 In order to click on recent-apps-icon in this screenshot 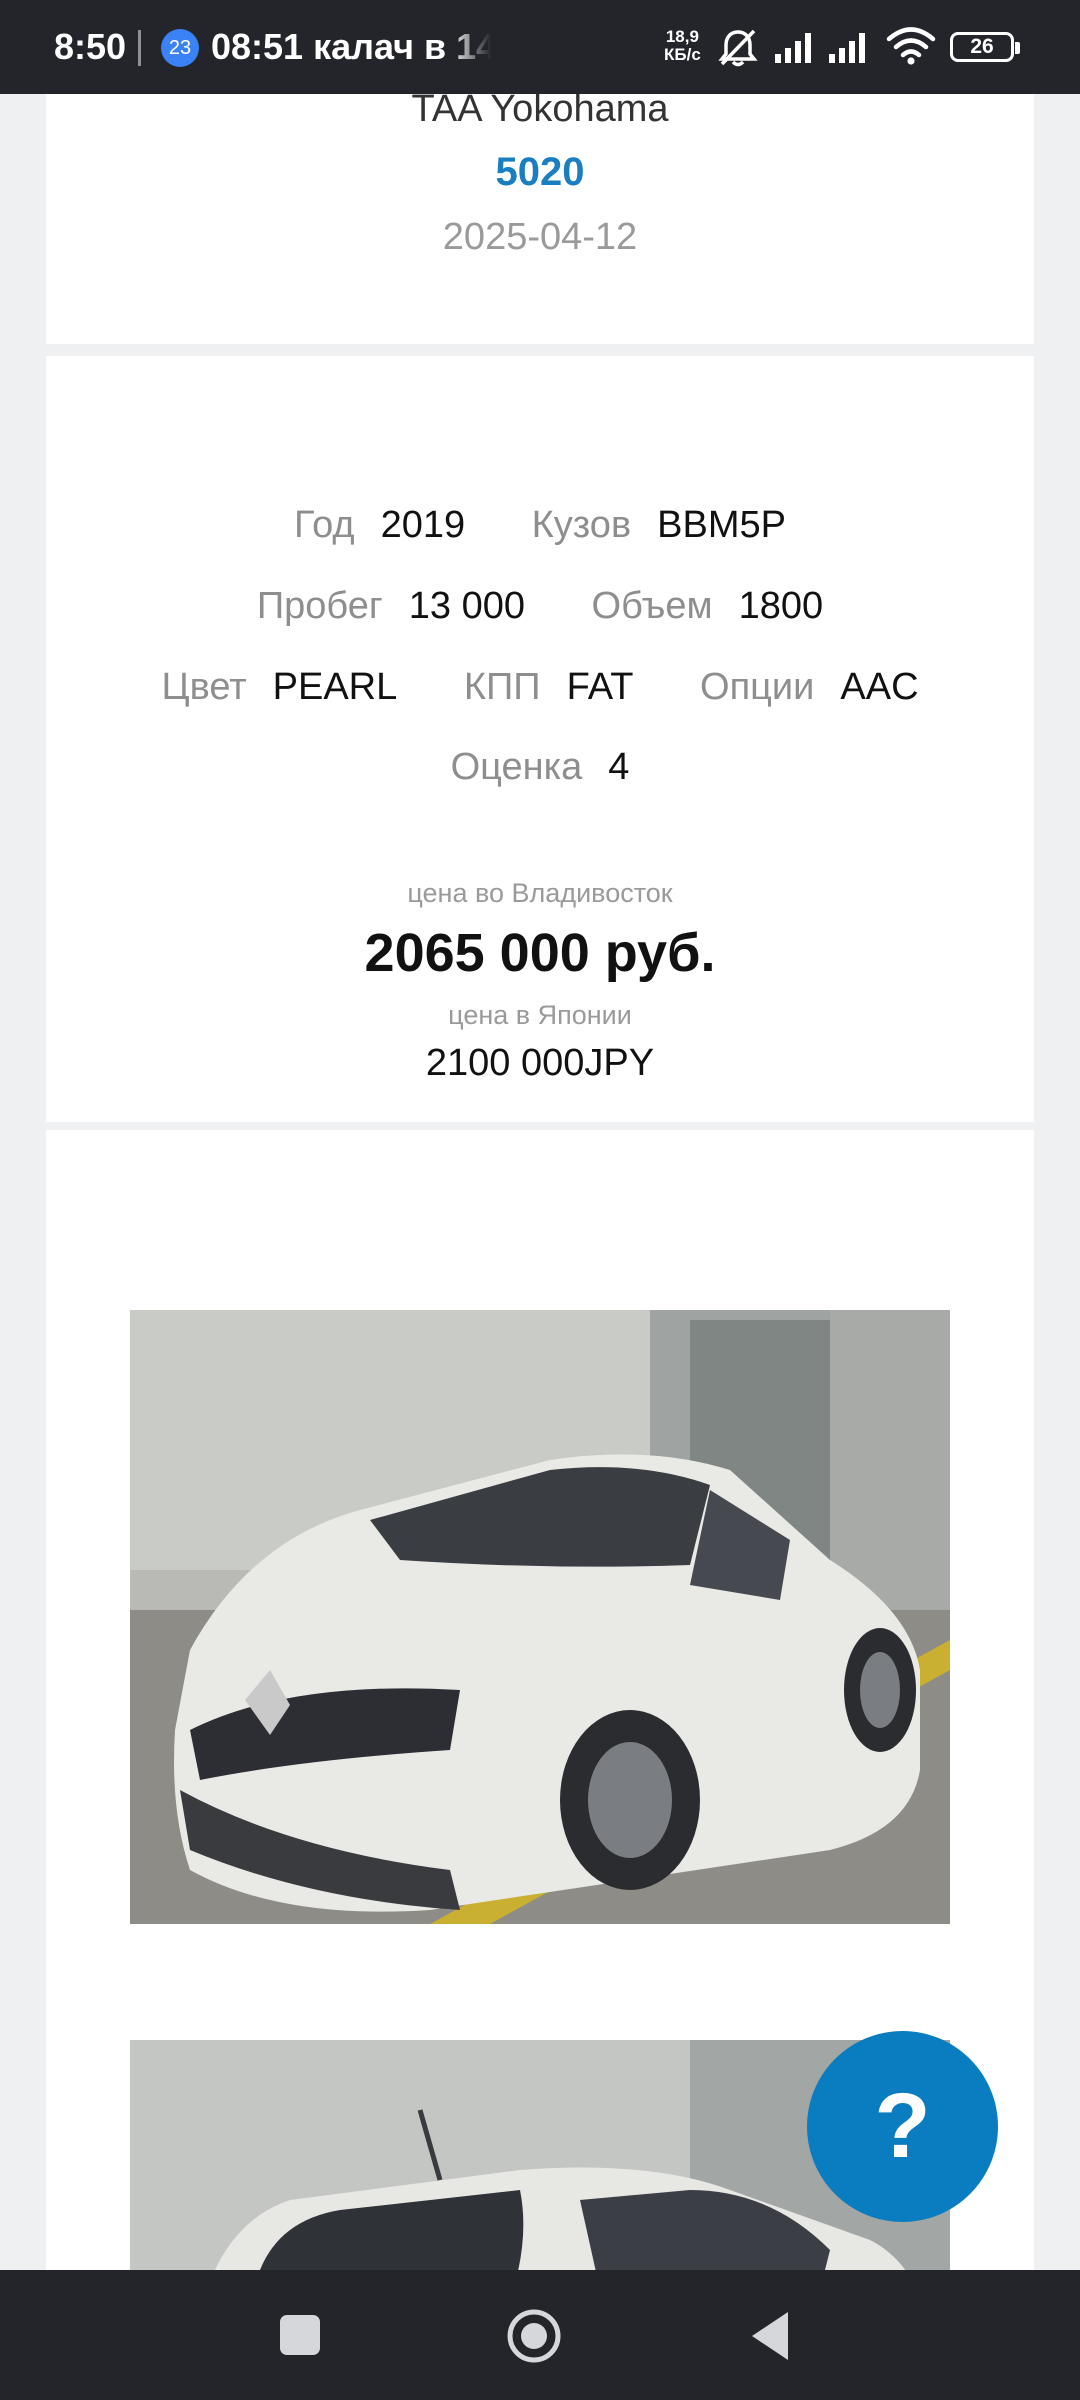, I will do `click(300, 2337)`.